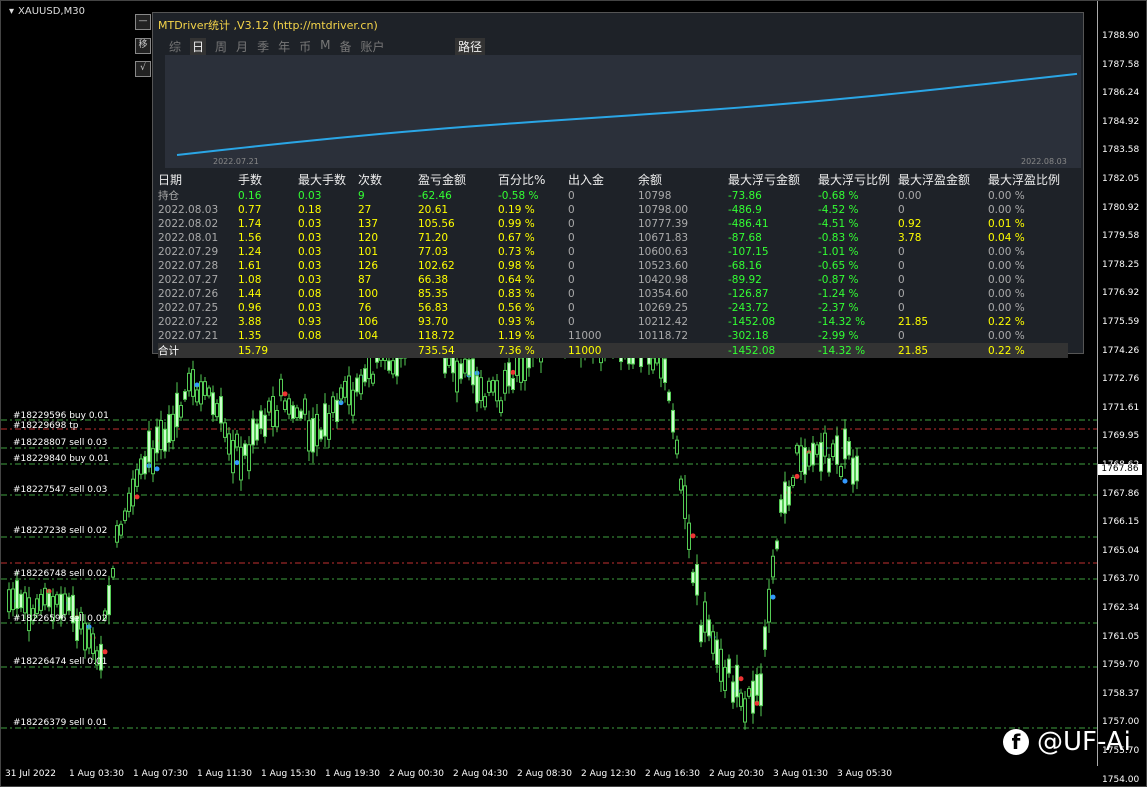 Image resolution: width=1147 pixels, height=787 pixels. Describe the element at coordinates (1084, 742) in the screenshot. I see `watermark-text: @UF-Ai` at that location.